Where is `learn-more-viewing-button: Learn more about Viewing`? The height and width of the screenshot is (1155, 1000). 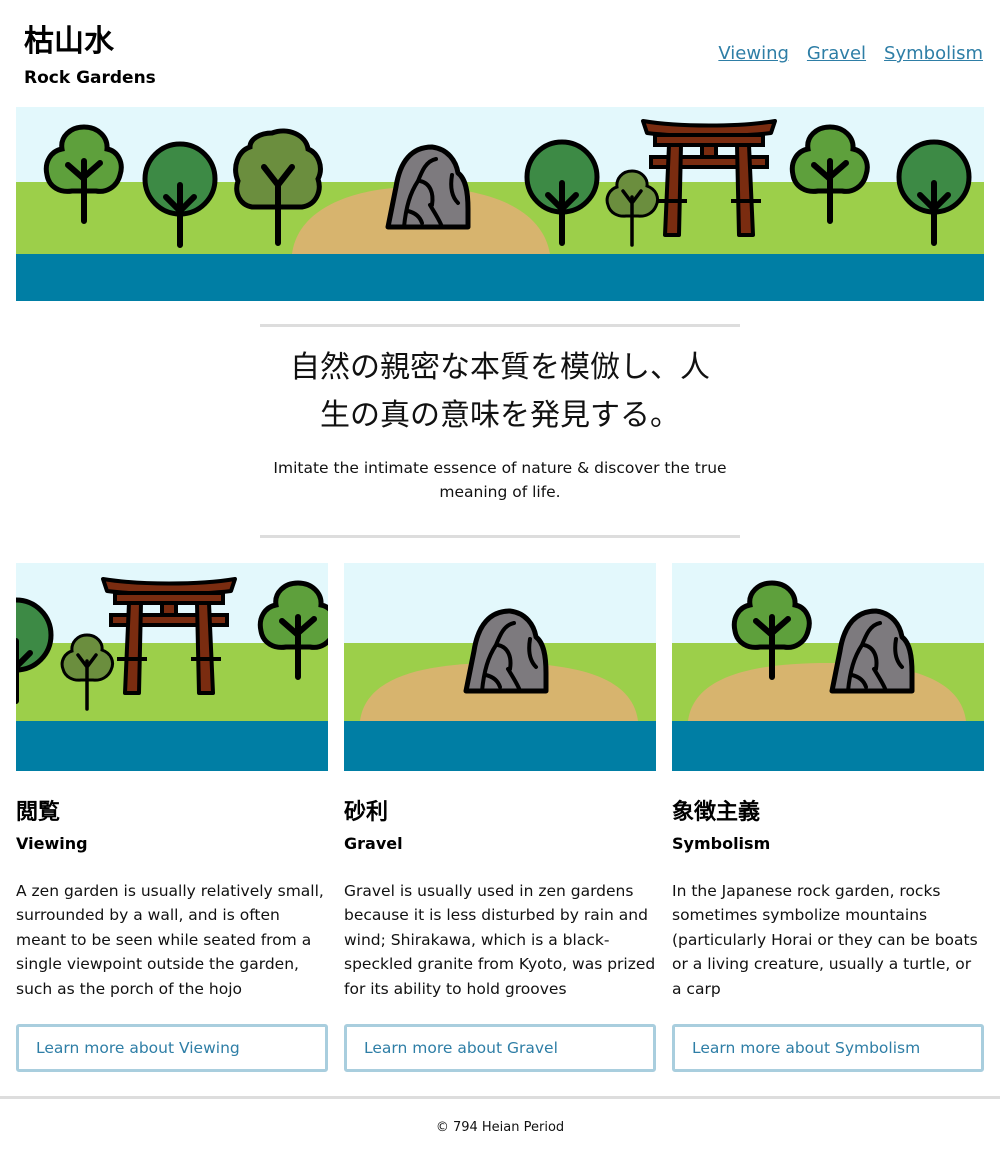
learn-more-viewing-button: Learn more about Viewing is located at coordinates (172, 1048).